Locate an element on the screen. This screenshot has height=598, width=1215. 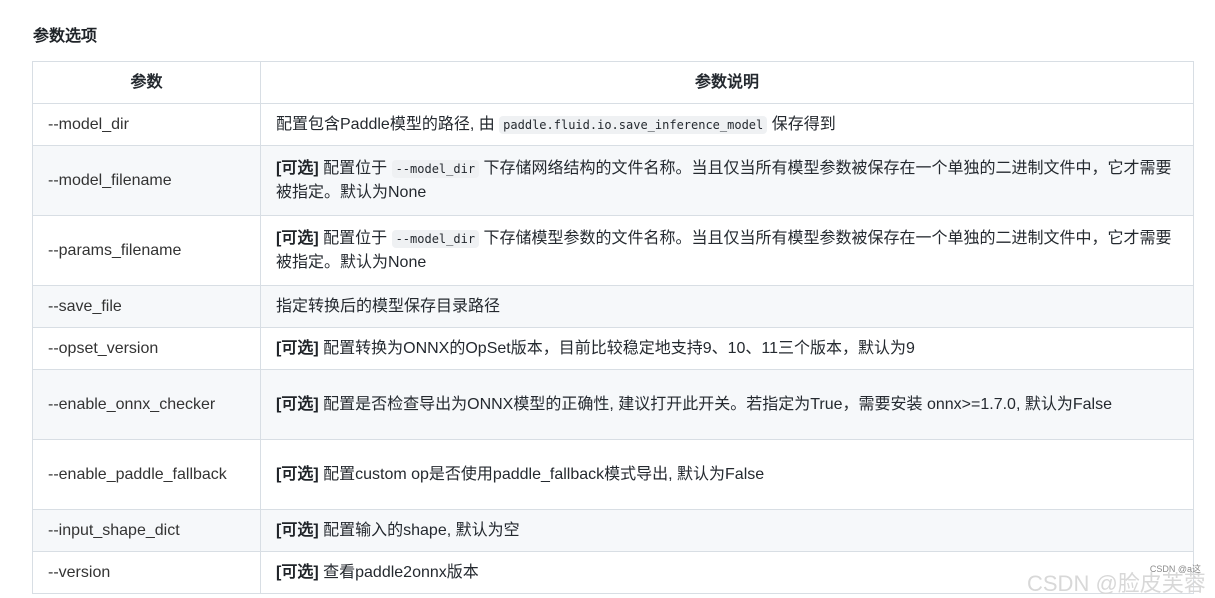
section-title: 参数选项 is located at coordinates (65, 36).